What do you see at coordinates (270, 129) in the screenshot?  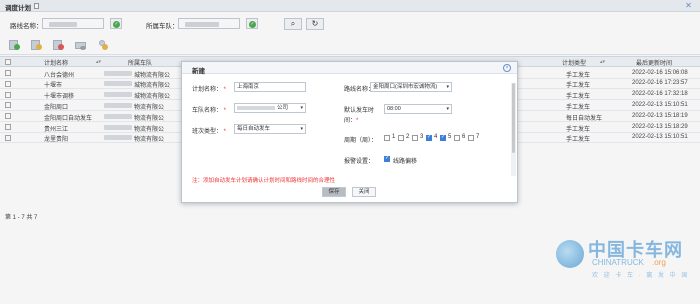 I see `shift-type-select: 每日自动发车 ▾` at bounding box center [270, 129].